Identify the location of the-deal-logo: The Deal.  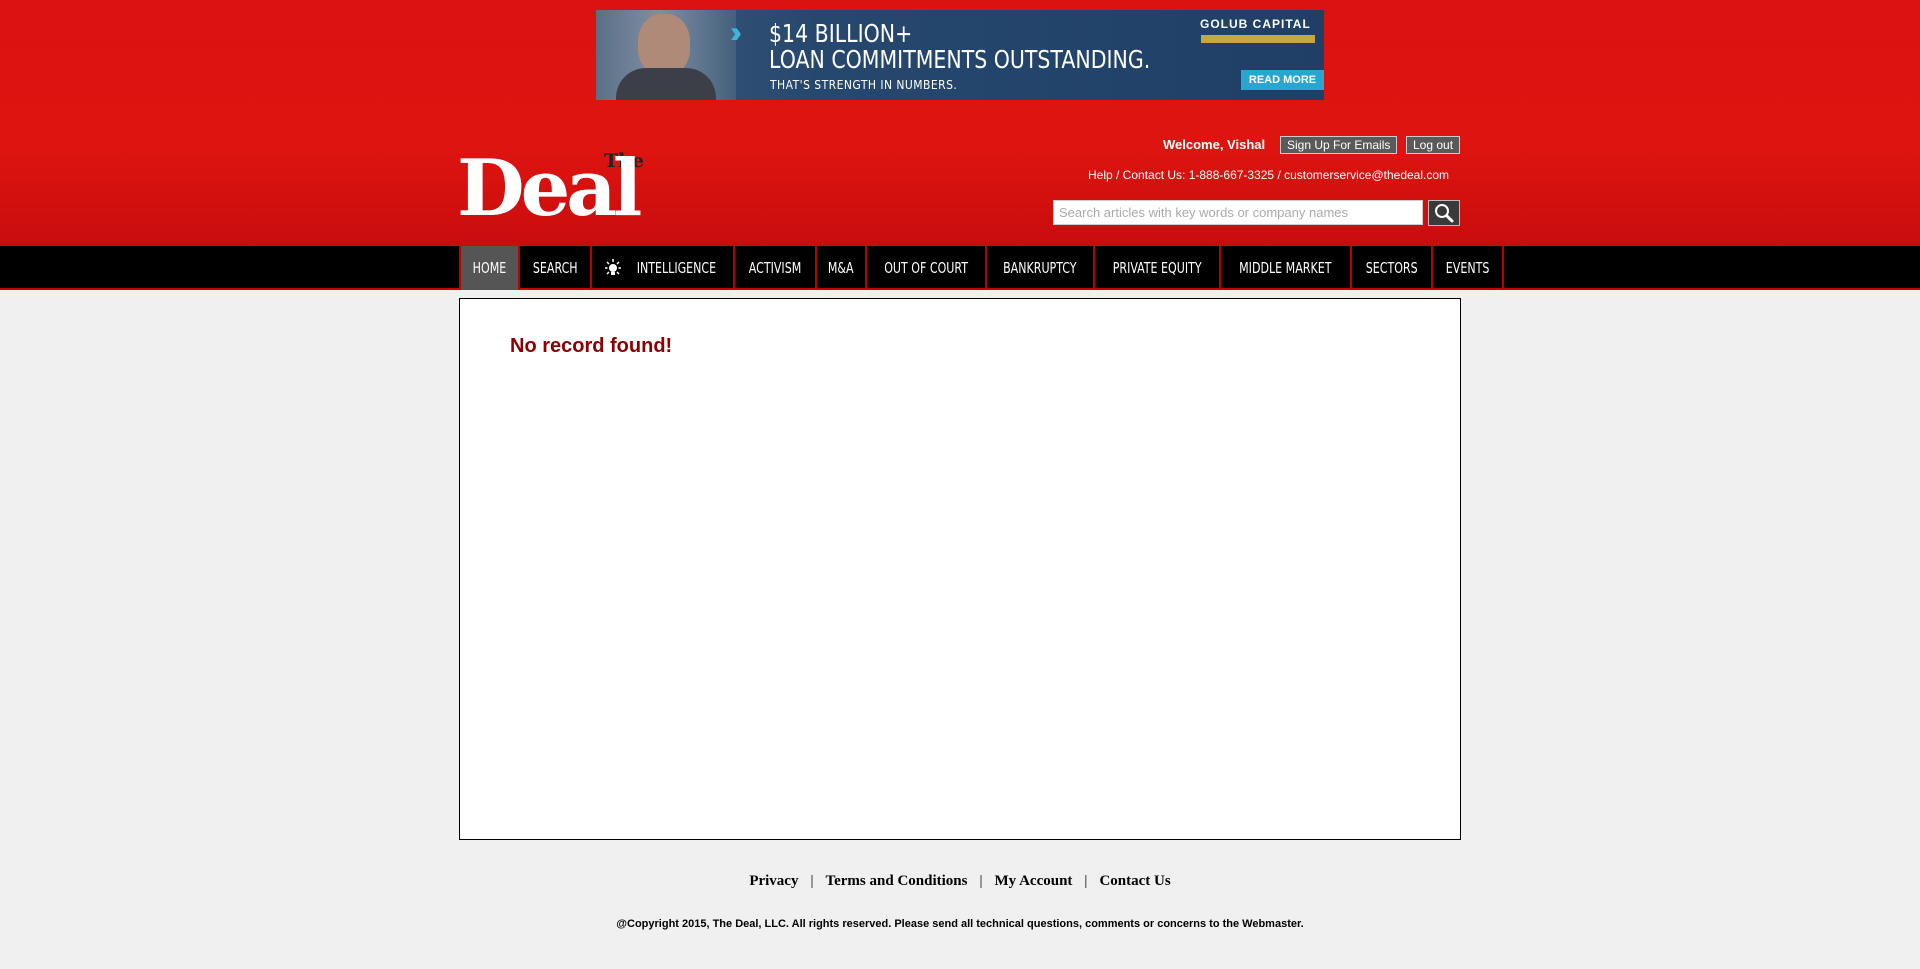
(574, 188).